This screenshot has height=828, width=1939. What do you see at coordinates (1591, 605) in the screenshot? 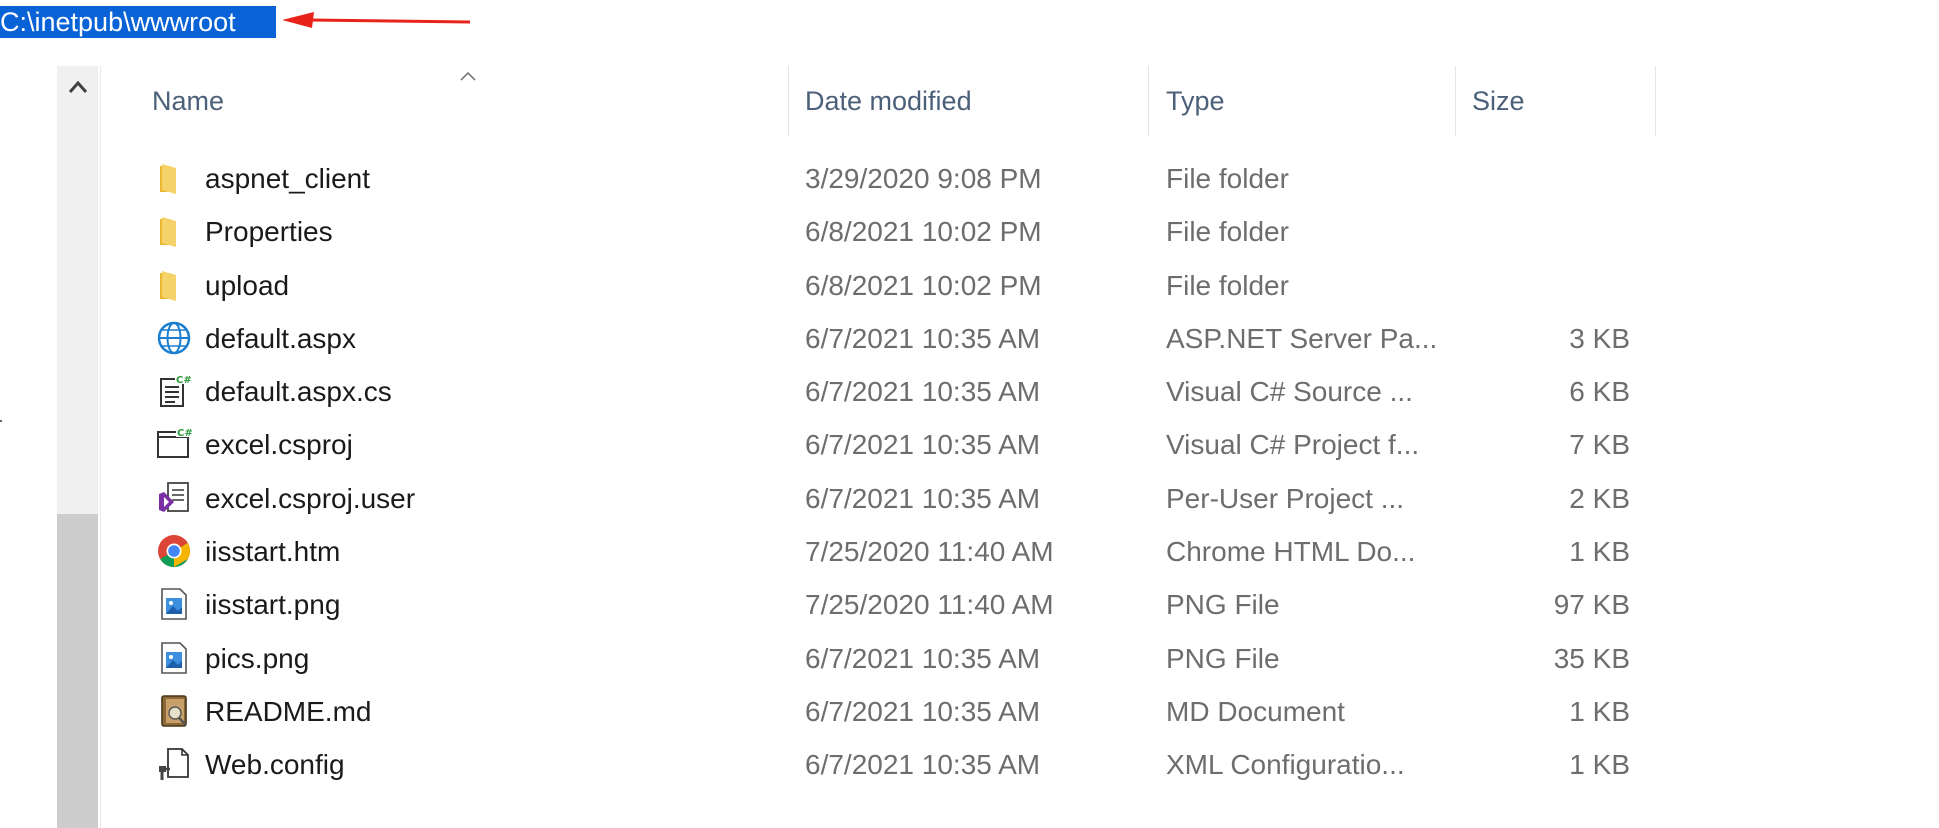
I see `file-size: 97 KB` at bounding box center [1591, 605].